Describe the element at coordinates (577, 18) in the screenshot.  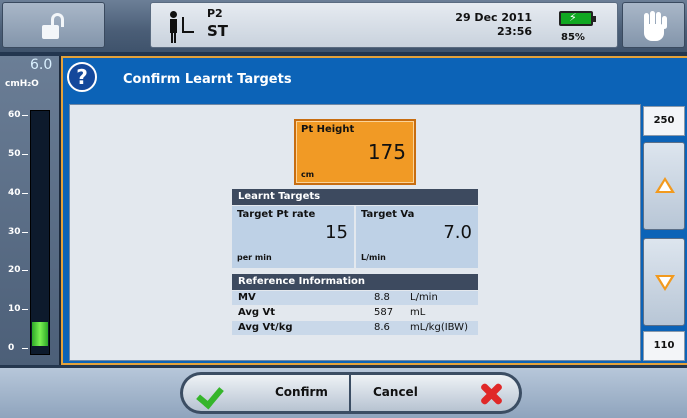
I see `battery-icon: ⚡` at that location.